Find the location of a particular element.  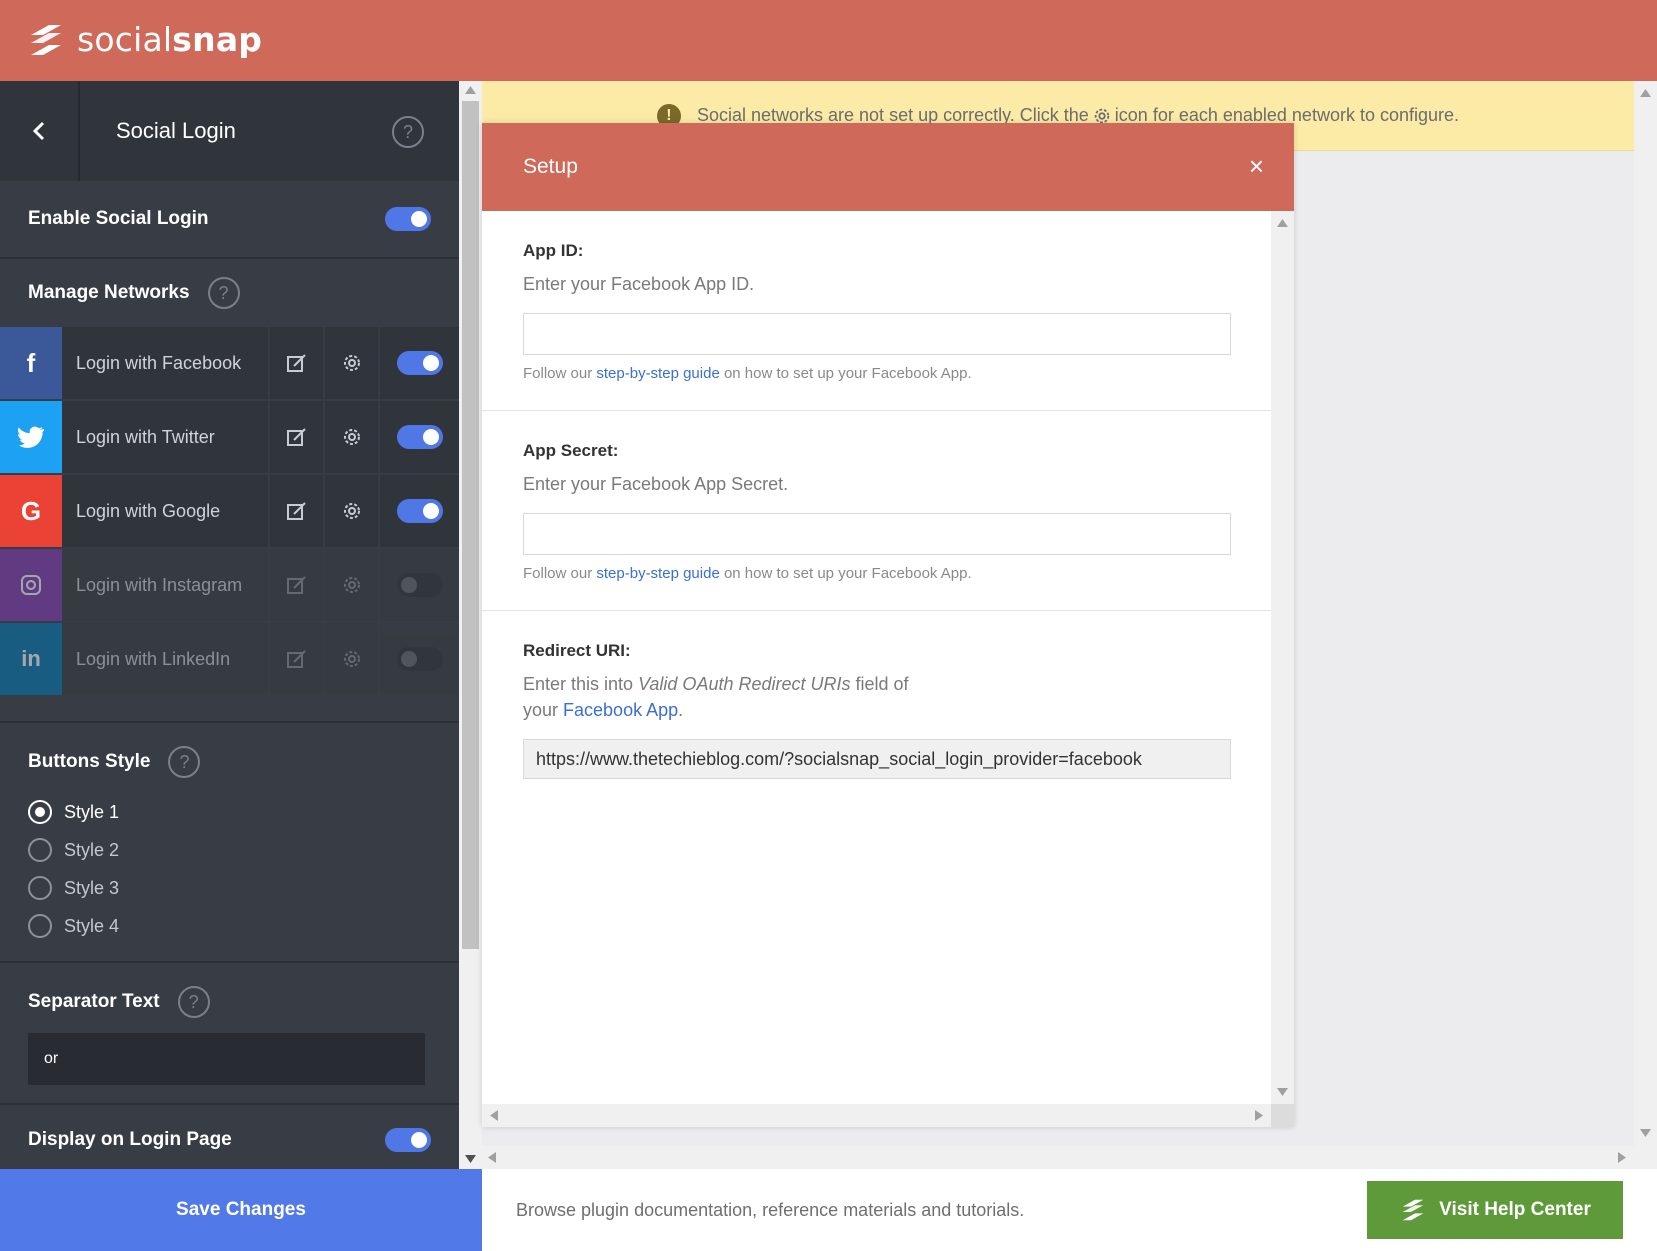

socialsnap-wordmark: socialsnap is located at coordinates (170, 39).